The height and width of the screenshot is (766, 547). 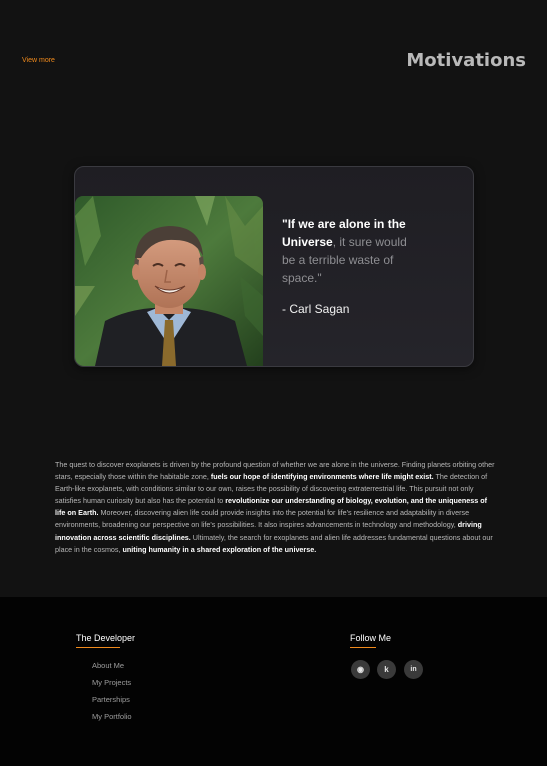 I want to click on footer-link-my-portfolio: My Portfolio, so click(x=112, y=720).